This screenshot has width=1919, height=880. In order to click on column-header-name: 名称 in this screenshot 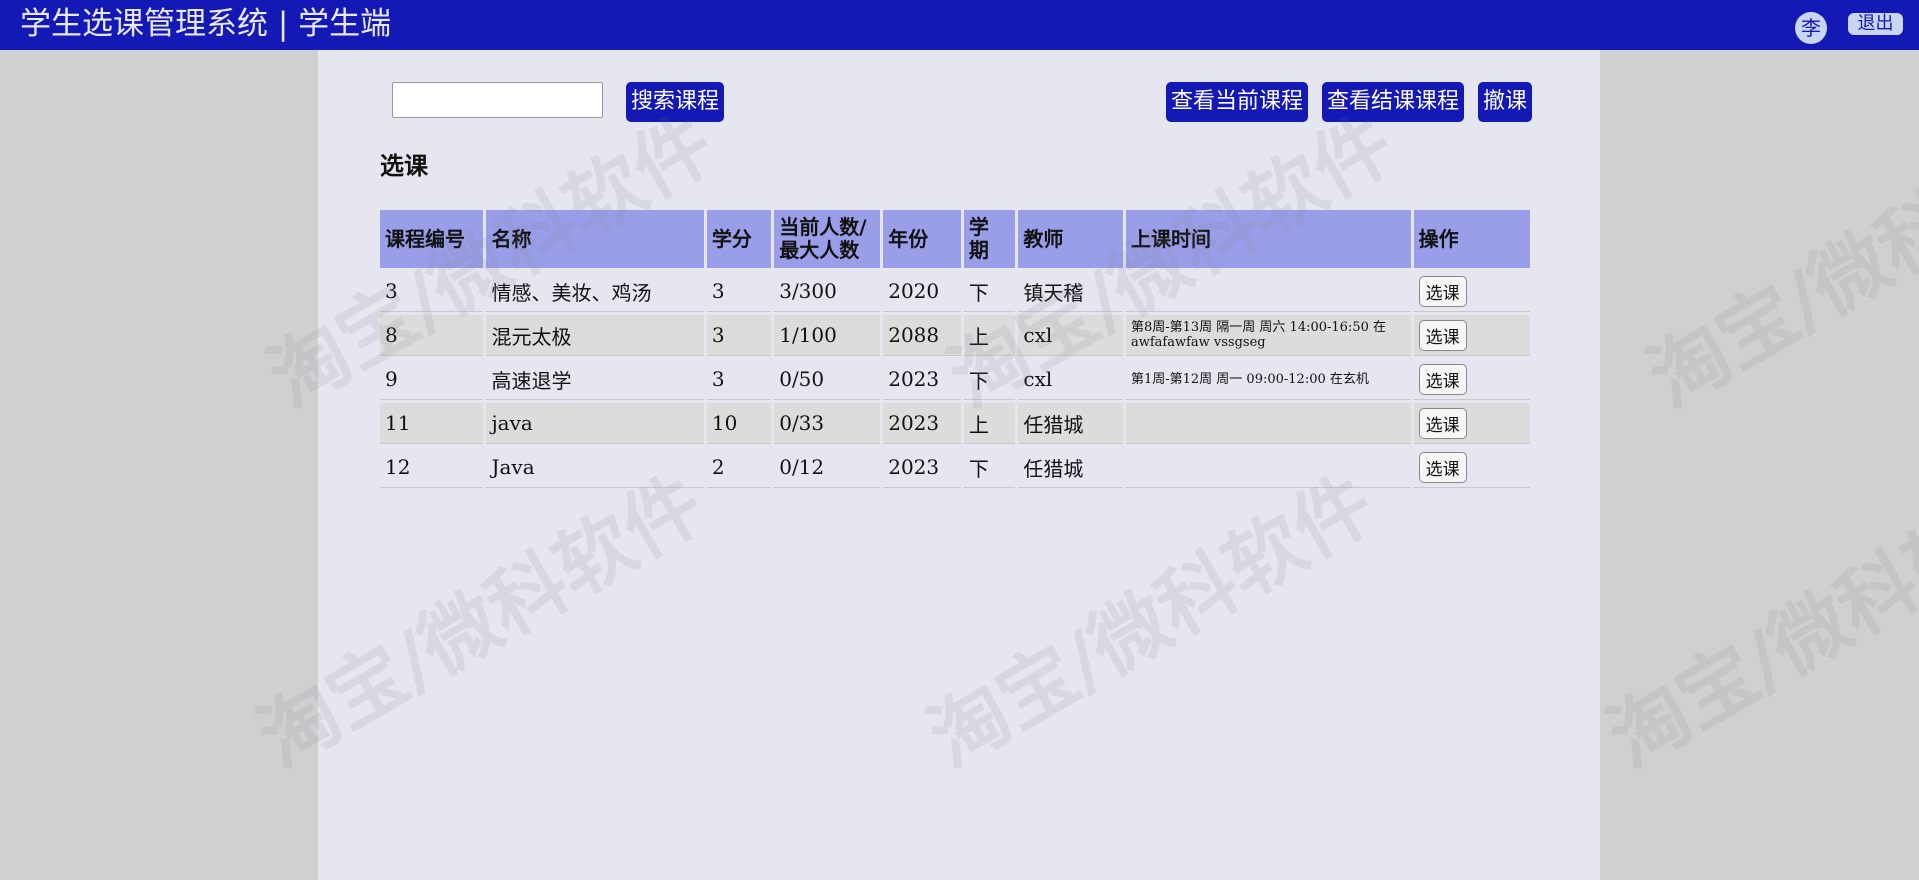, I will do `click(595, 239)`.